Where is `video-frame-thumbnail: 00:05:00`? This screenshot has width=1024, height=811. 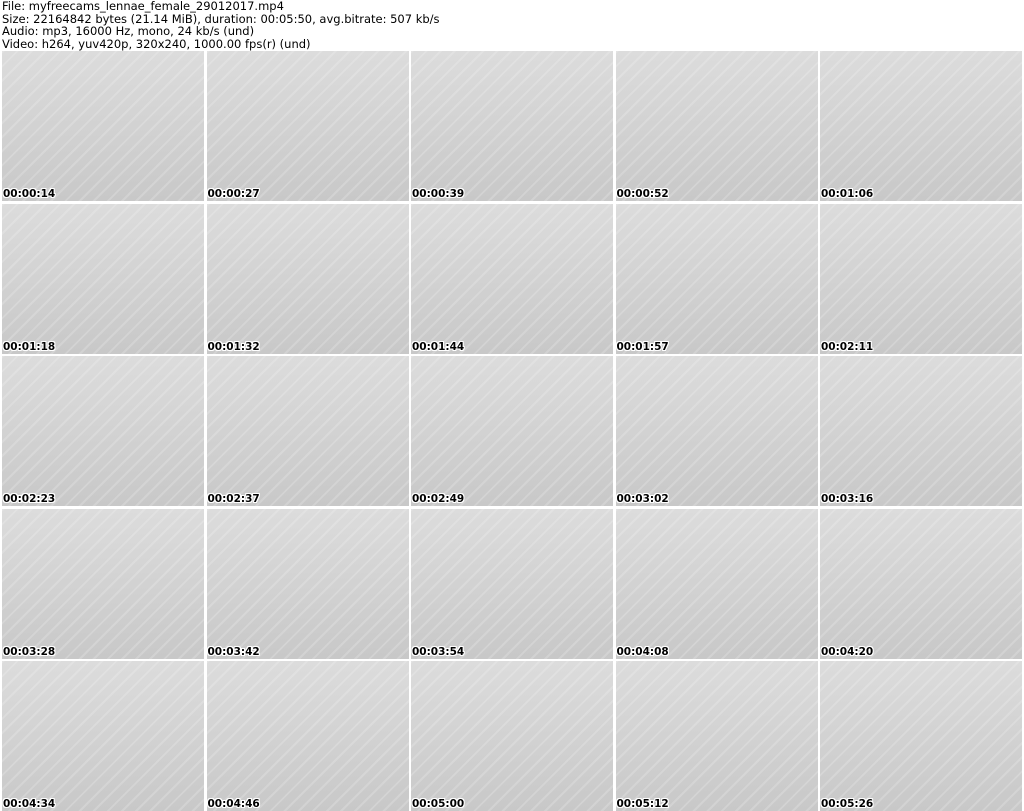 video-frame-thumbnail: 00:05:00 is located at coordinates (512, 736).